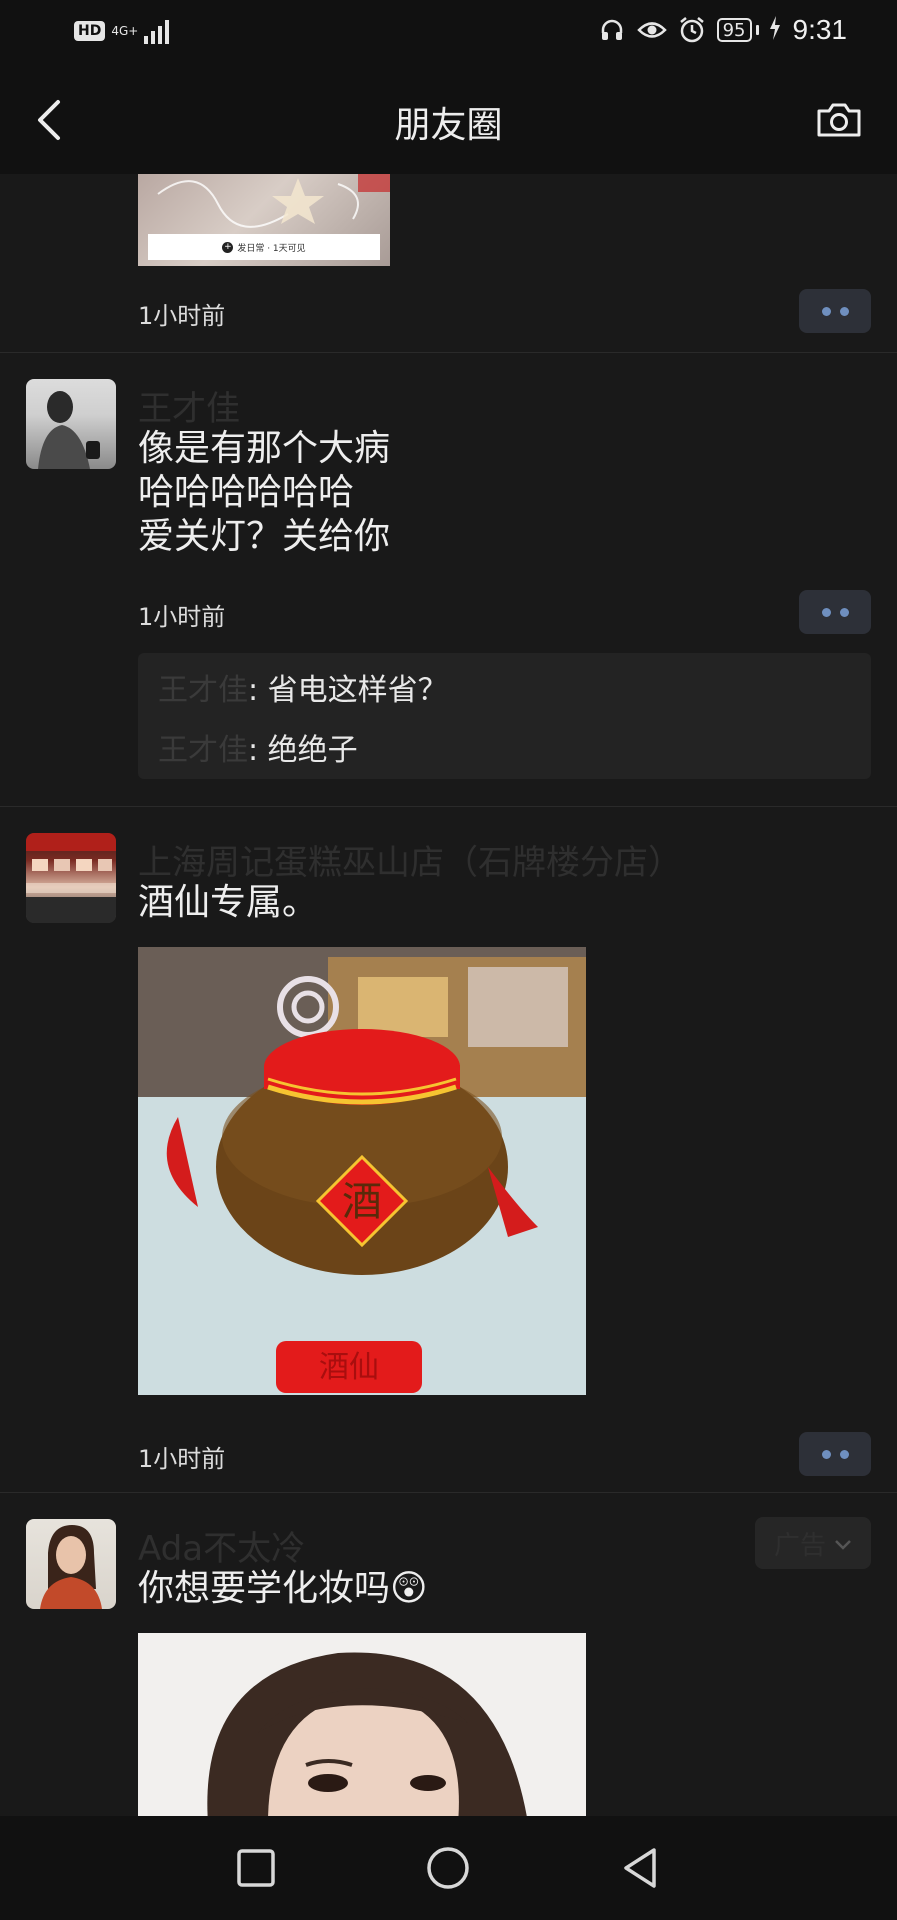 This screenshot has width=897, height=1920. I want to click on ad-tag: 广告, so click(813, 1543).